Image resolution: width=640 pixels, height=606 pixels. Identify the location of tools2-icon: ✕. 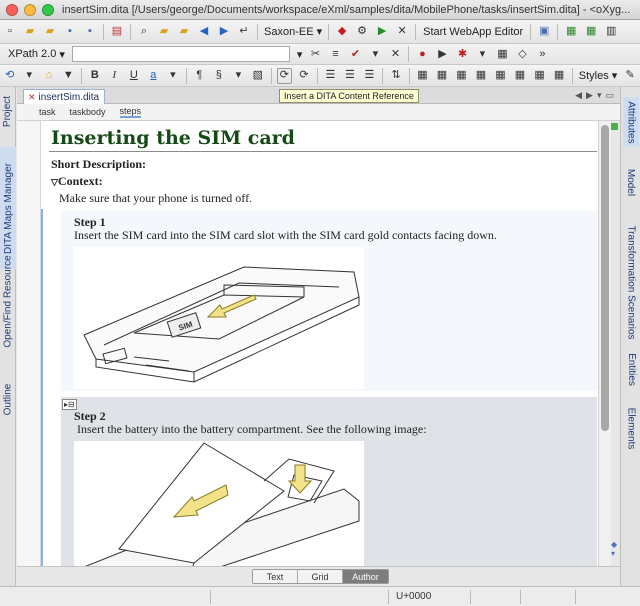
(395, 54).